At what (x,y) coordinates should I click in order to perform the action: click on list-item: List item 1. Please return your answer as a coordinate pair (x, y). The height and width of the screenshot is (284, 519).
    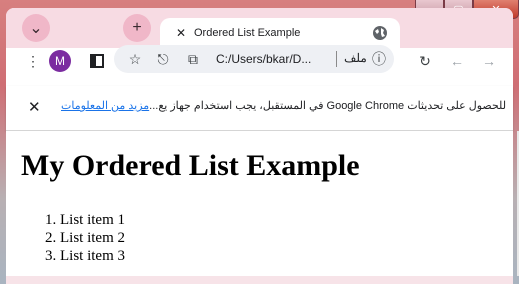
    Looking at the image, I should click on (92, 220).